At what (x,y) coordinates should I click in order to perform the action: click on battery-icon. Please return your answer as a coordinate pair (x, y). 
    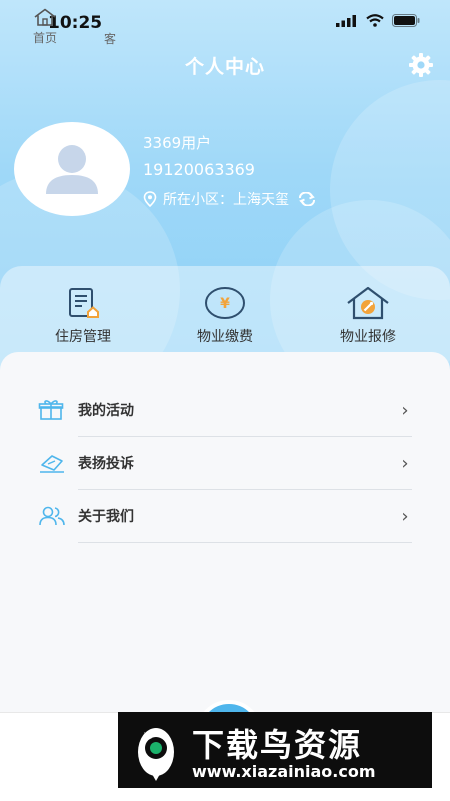
    Looking at the image, I should click on (406, 20).